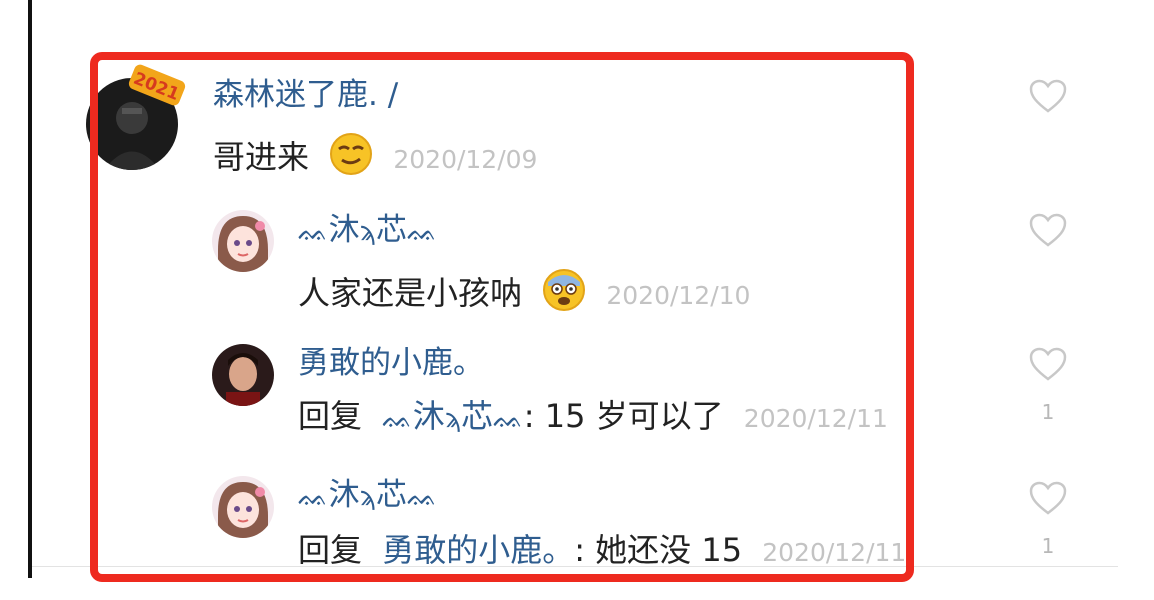 The height and width of the screenshot is (600, 1154). What do you see at coordinates (524, 292) in the screenshot?
I see `comment-text: 人家还是小孩呐 2020/12/10` at bounding box center [524, 292].